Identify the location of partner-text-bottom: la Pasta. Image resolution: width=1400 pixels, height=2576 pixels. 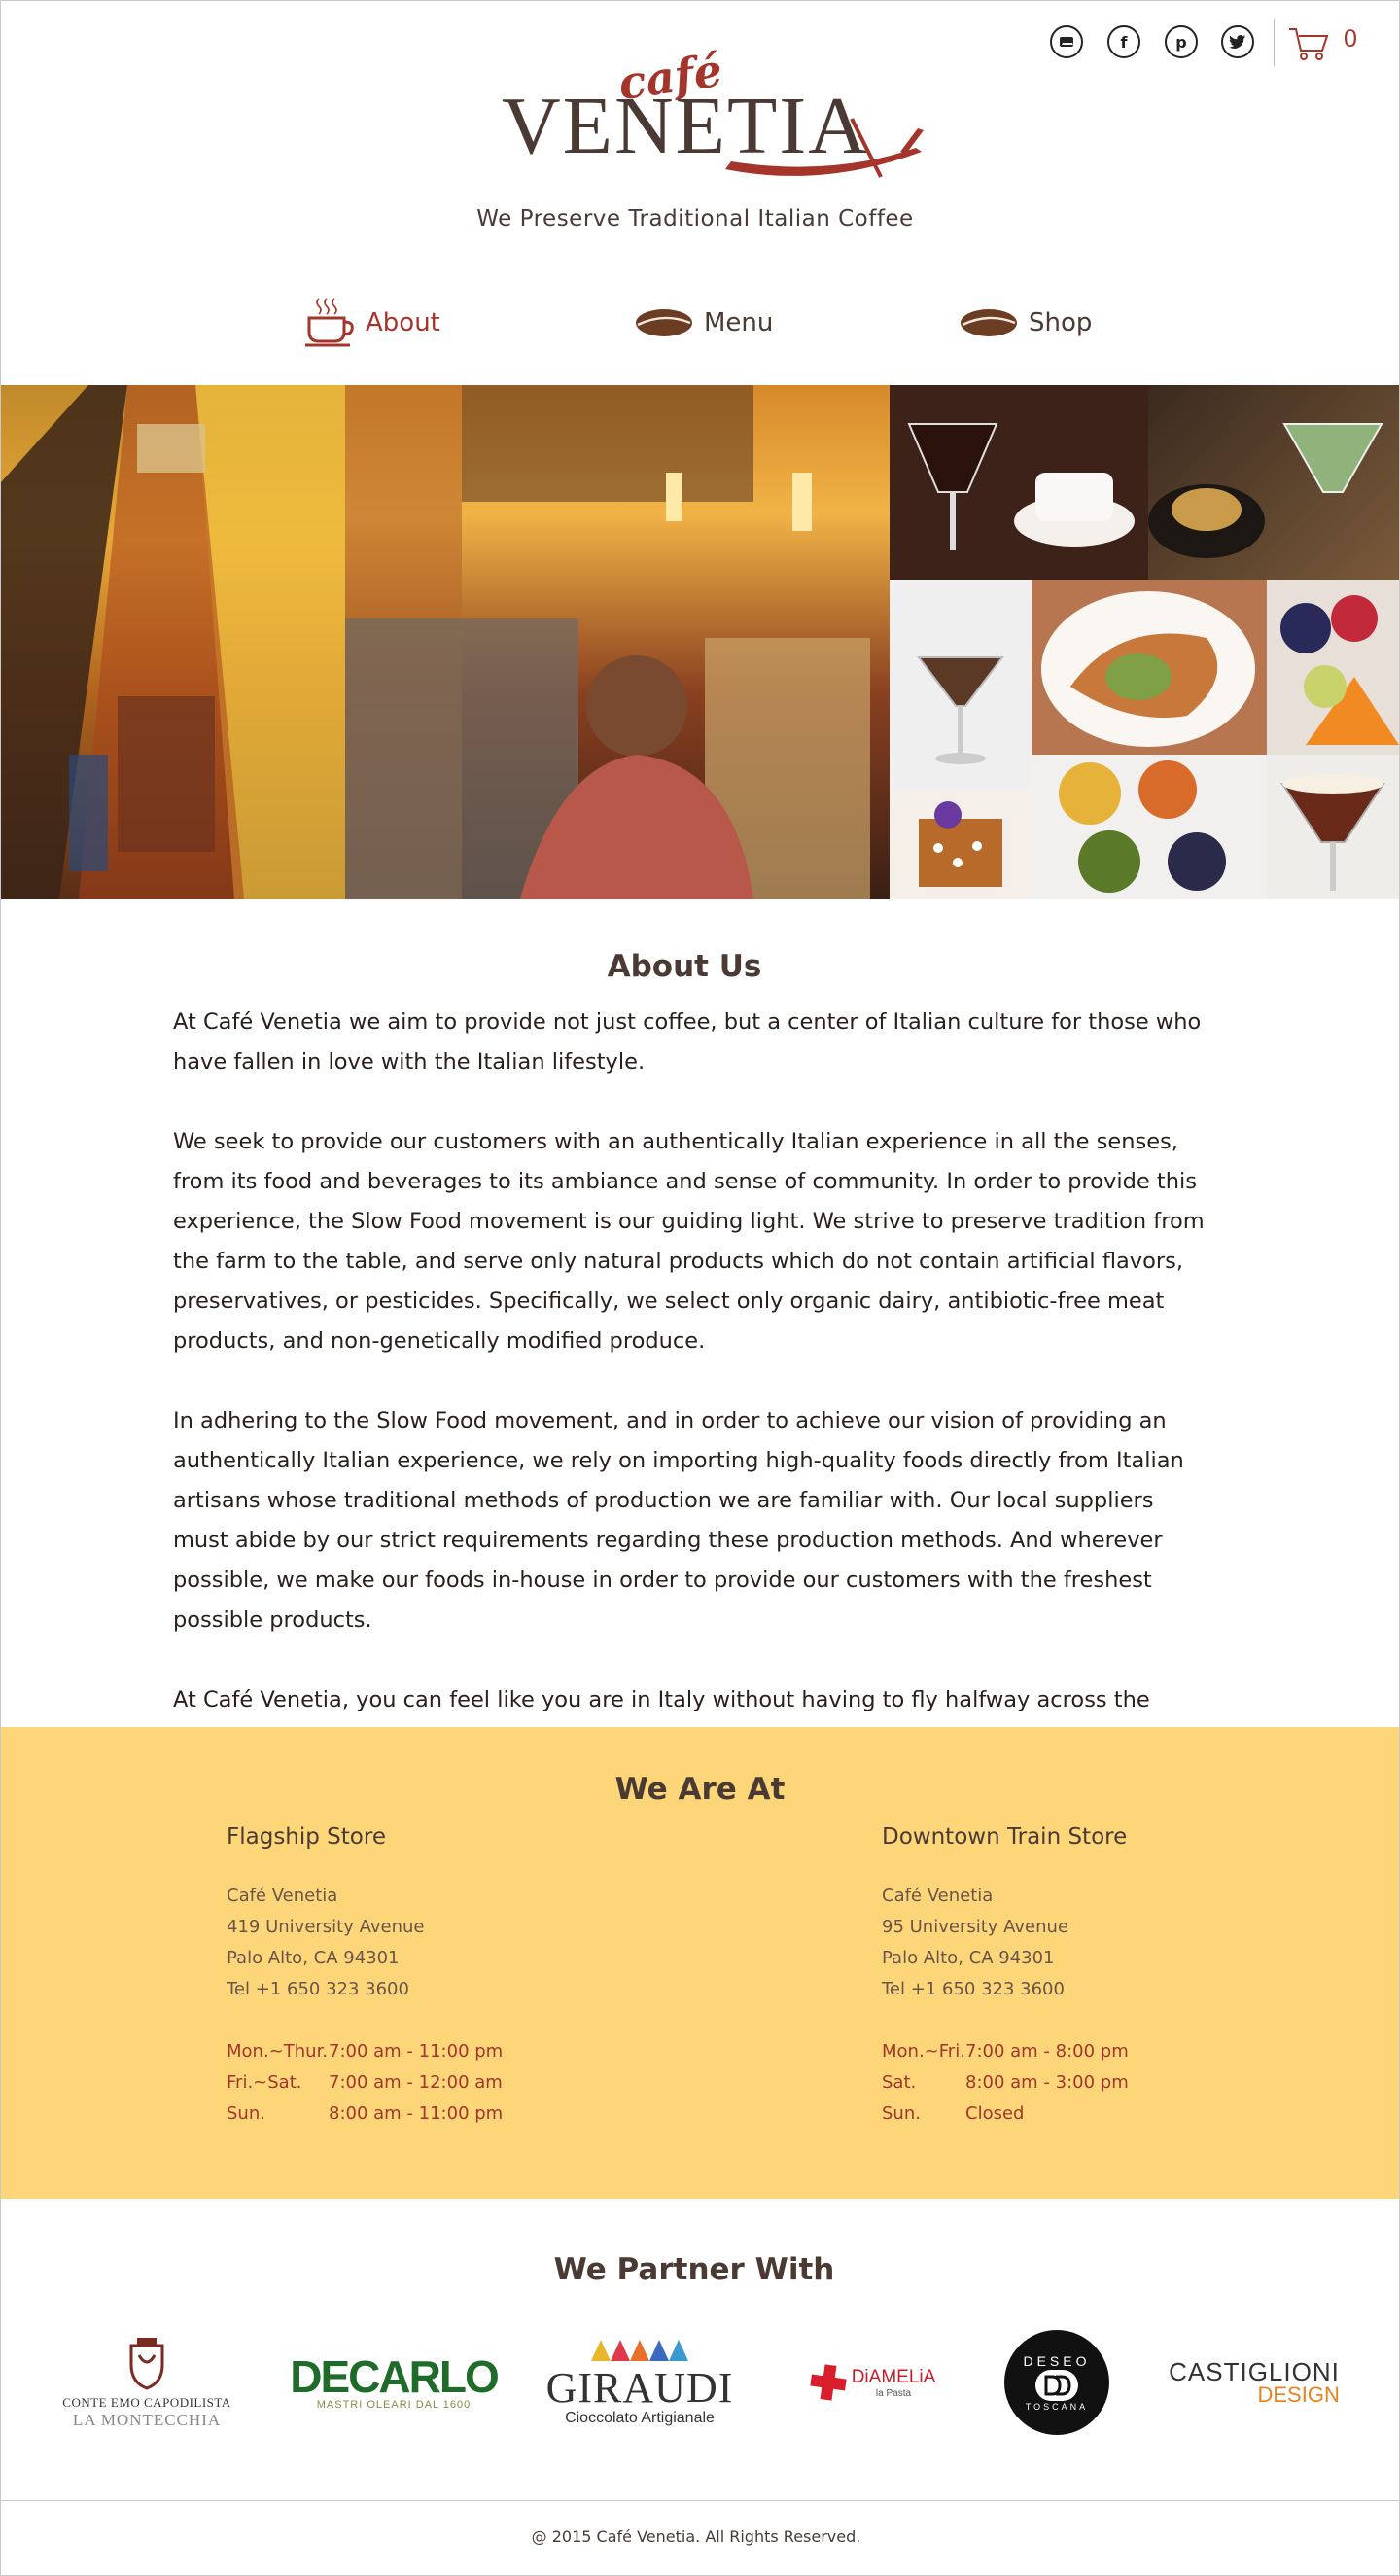
(893, 2393).